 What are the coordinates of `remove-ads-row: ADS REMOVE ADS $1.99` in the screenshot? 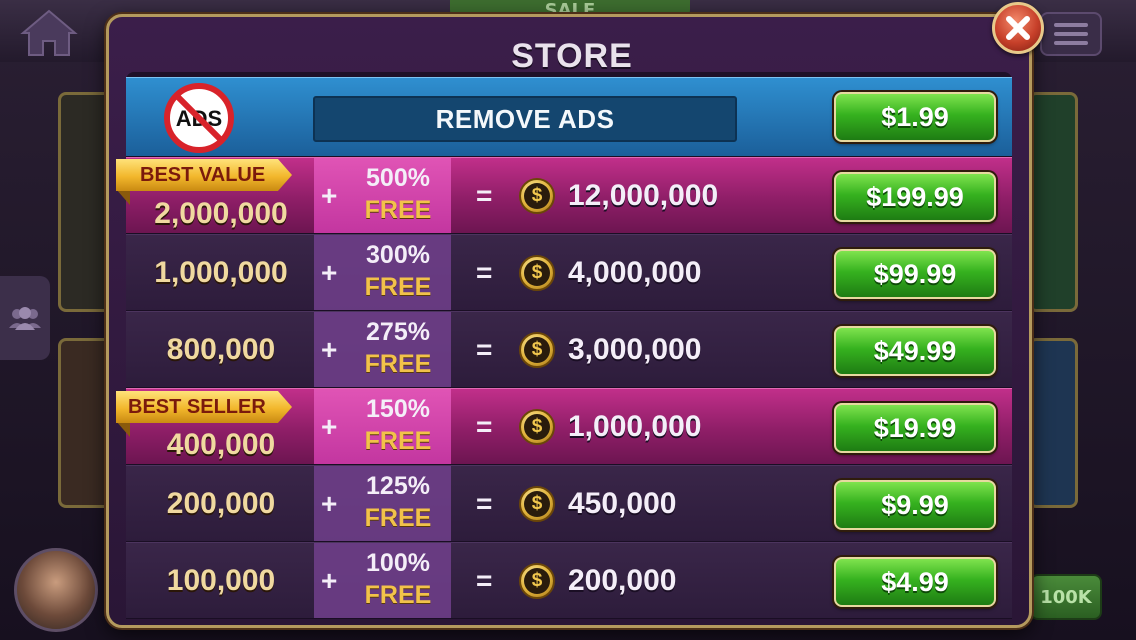 It's located at (569, 117).